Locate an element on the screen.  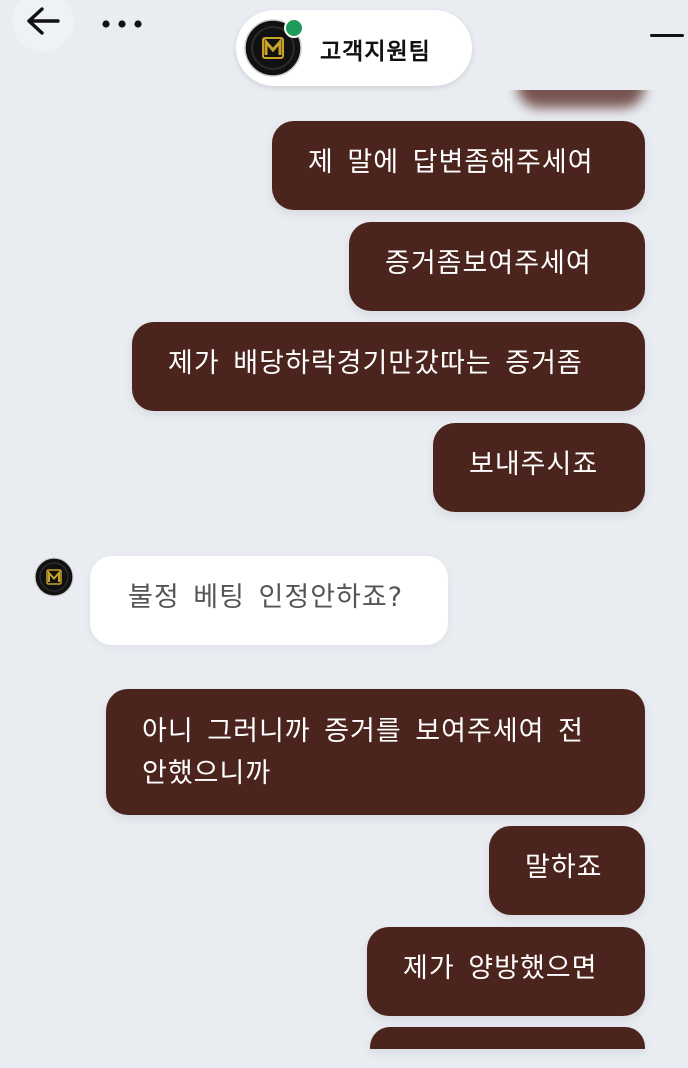
chat-title: 고객지원팀 is located at coordinates (375, 52).